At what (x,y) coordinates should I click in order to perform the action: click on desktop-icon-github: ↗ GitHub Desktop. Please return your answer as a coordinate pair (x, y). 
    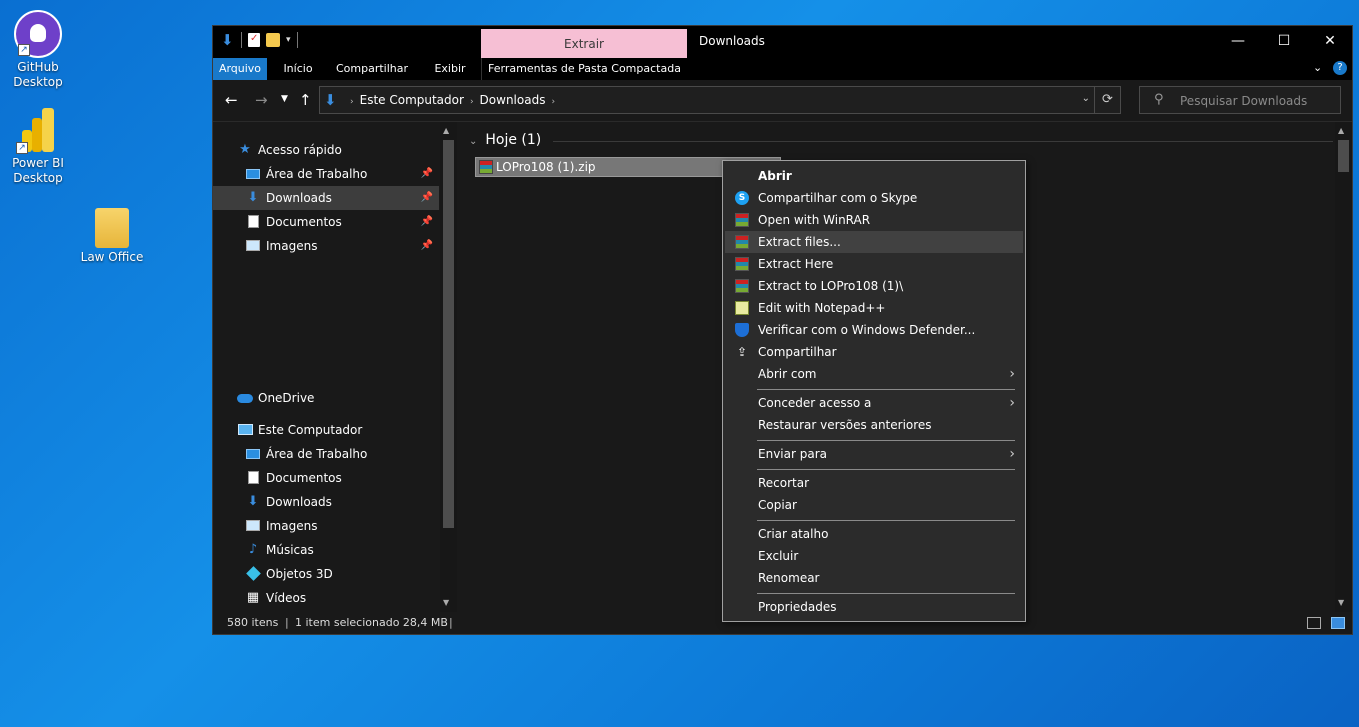
    Looking at the image, I should click on (38, 50).